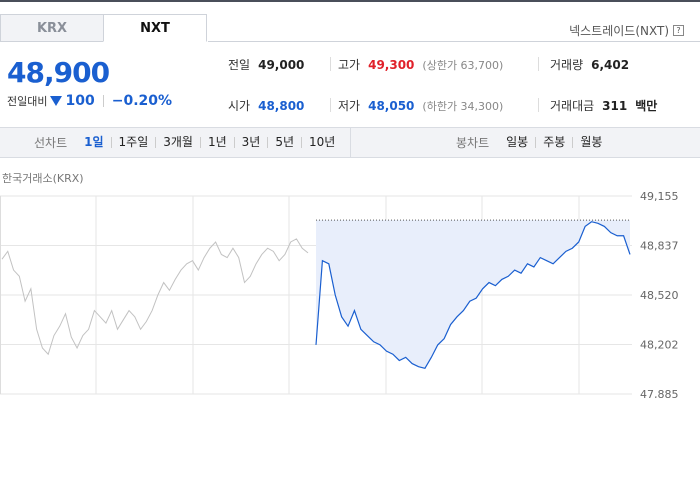  What do you see at coordinates (572, 106) in the screenshot?
I see `trade-value-label: 거래대금` at bounding box center [572, 106].